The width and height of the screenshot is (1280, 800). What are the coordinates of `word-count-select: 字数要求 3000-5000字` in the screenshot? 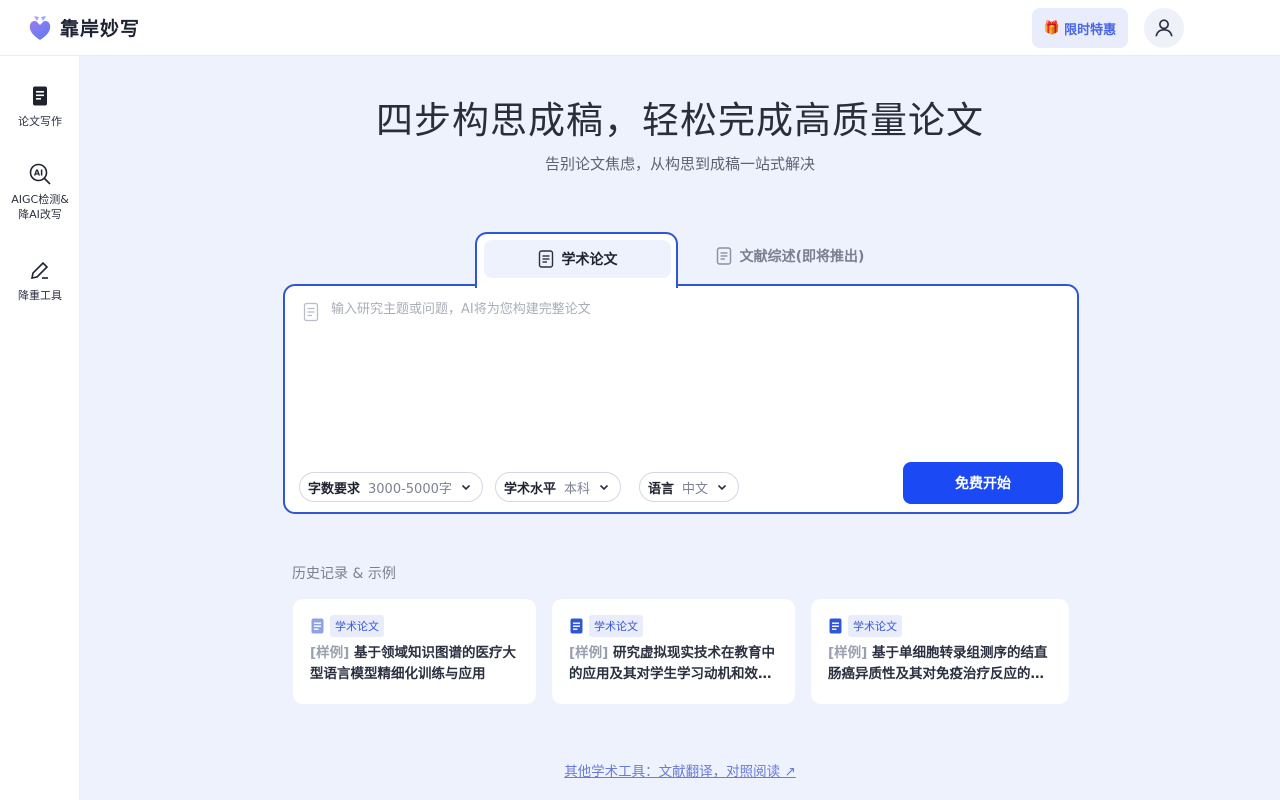 It's located at (391, 487).